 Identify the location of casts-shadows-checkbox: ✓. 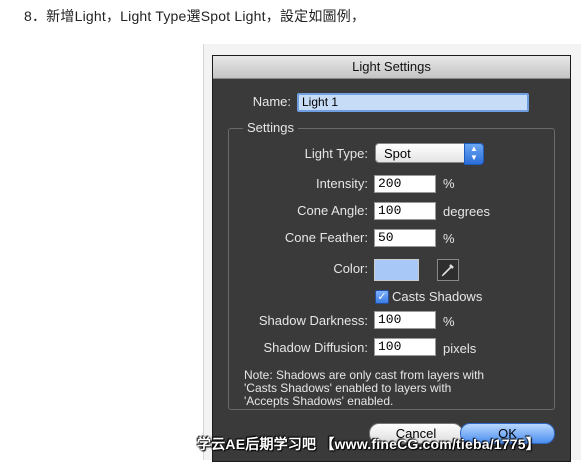
(382, 297).